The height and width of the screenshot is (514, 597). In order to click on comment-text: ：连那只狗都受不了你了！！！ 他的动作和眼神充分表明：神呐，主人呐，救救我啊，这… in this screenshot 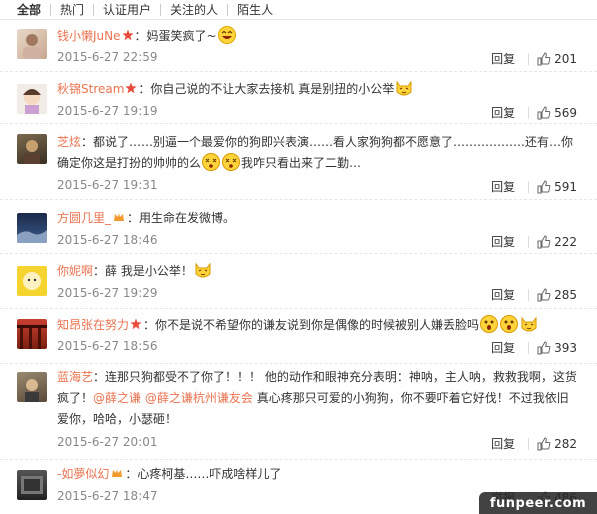, I will do `click(335, 377)`.